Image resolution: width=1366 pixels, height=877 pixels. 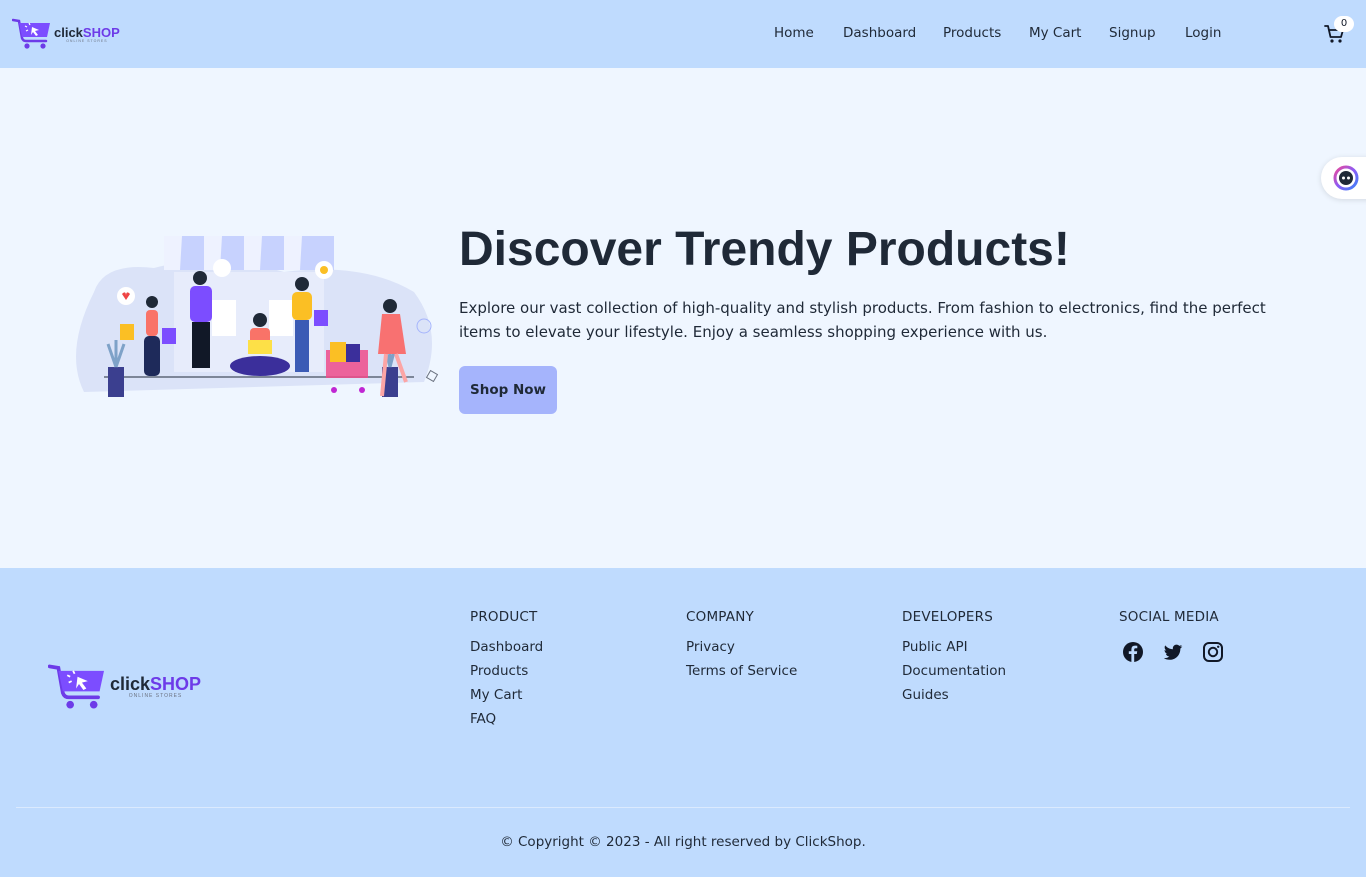 I want to click on shop-now-button: Shop Now, so click(x=508, y=390).